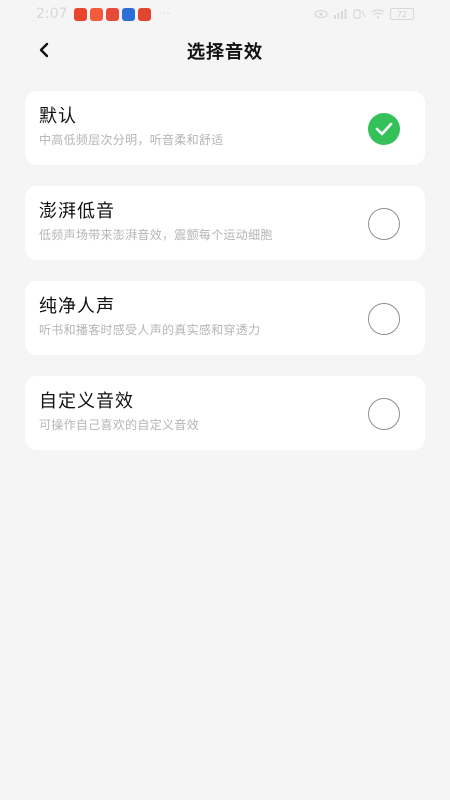  Describe the element at coordinates (225, 318) in the screenshot. I see `sound-option-vocal: 纯净人声 听书和播客时感受人声的真实感和穿透力` at that location.